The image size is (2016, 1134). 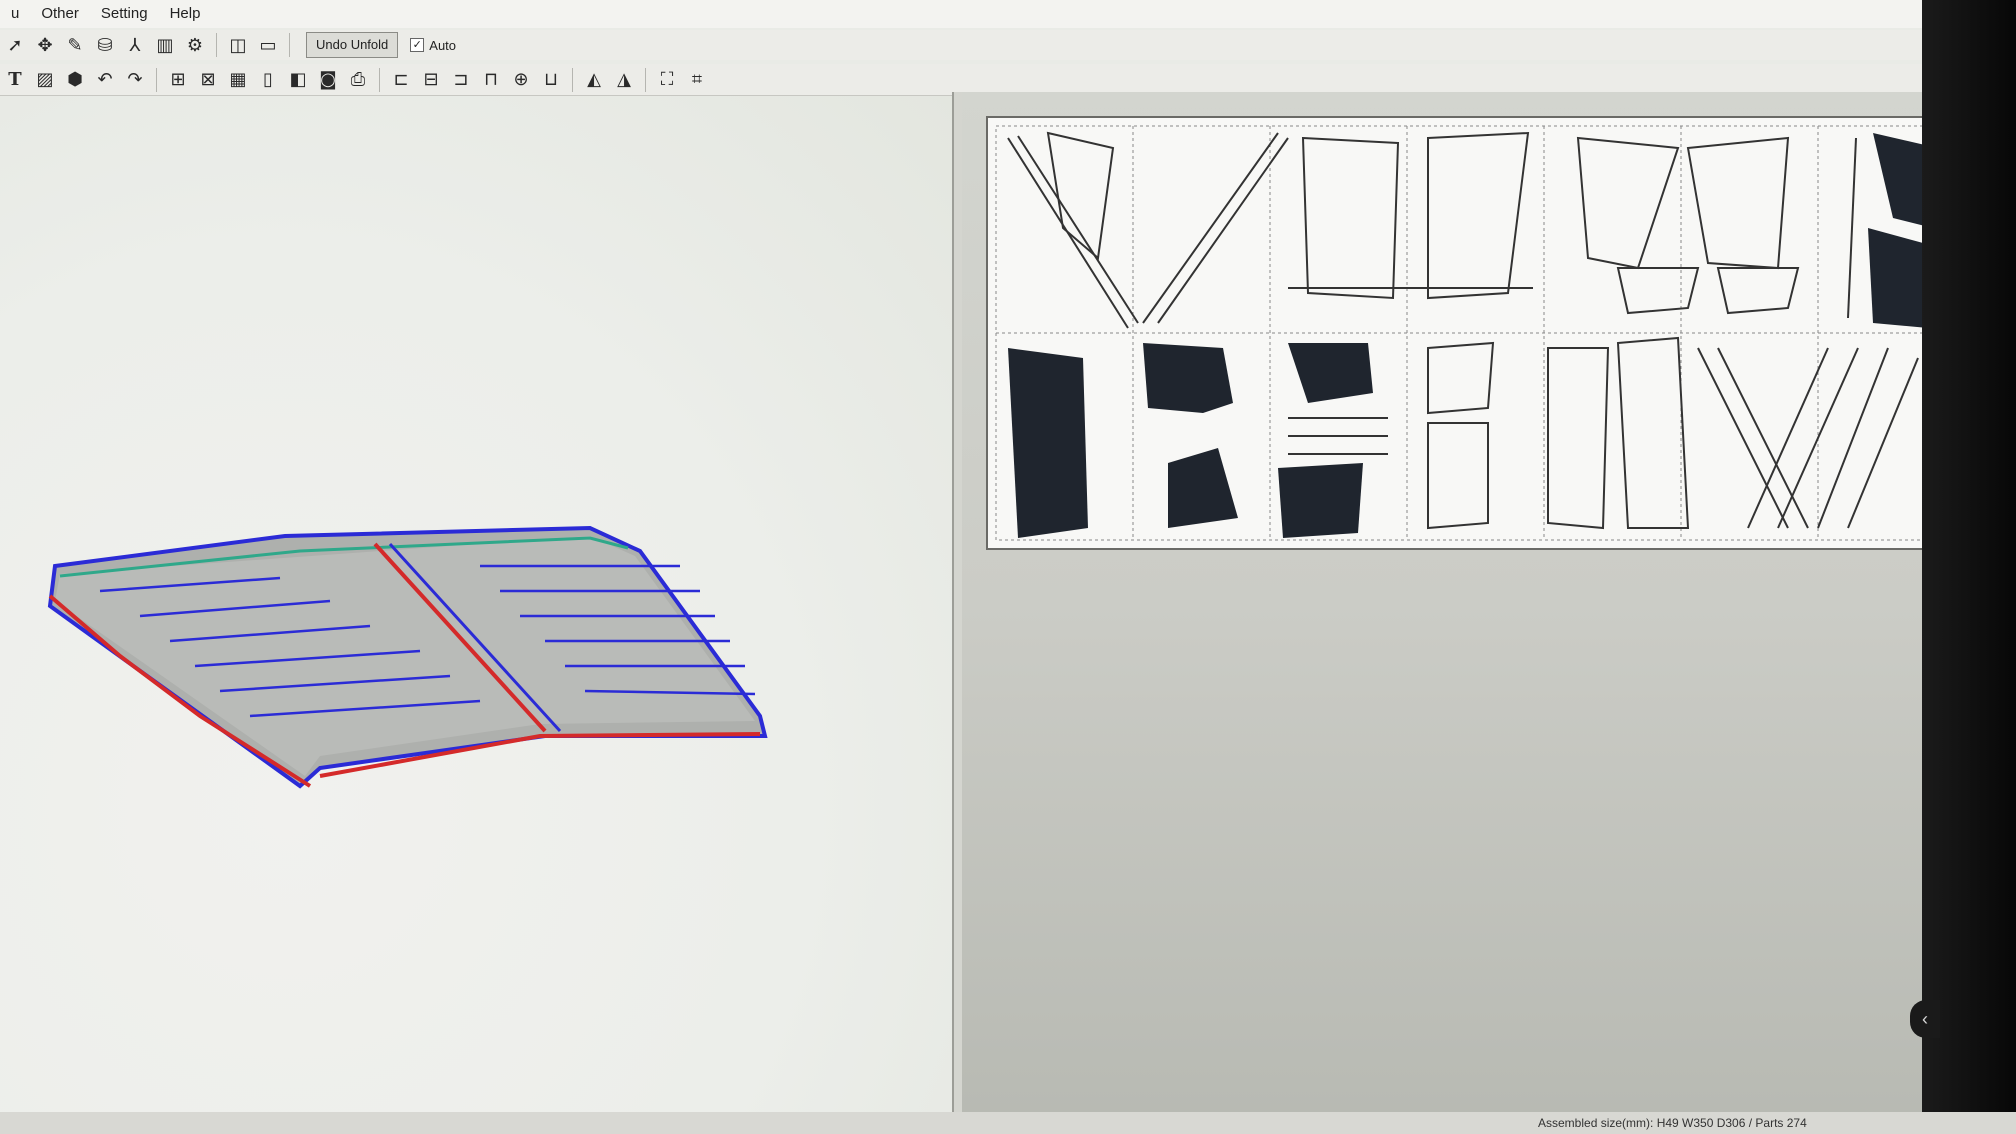 I want to click on page-flip-icon: ◧, so click(x=298, y=80).